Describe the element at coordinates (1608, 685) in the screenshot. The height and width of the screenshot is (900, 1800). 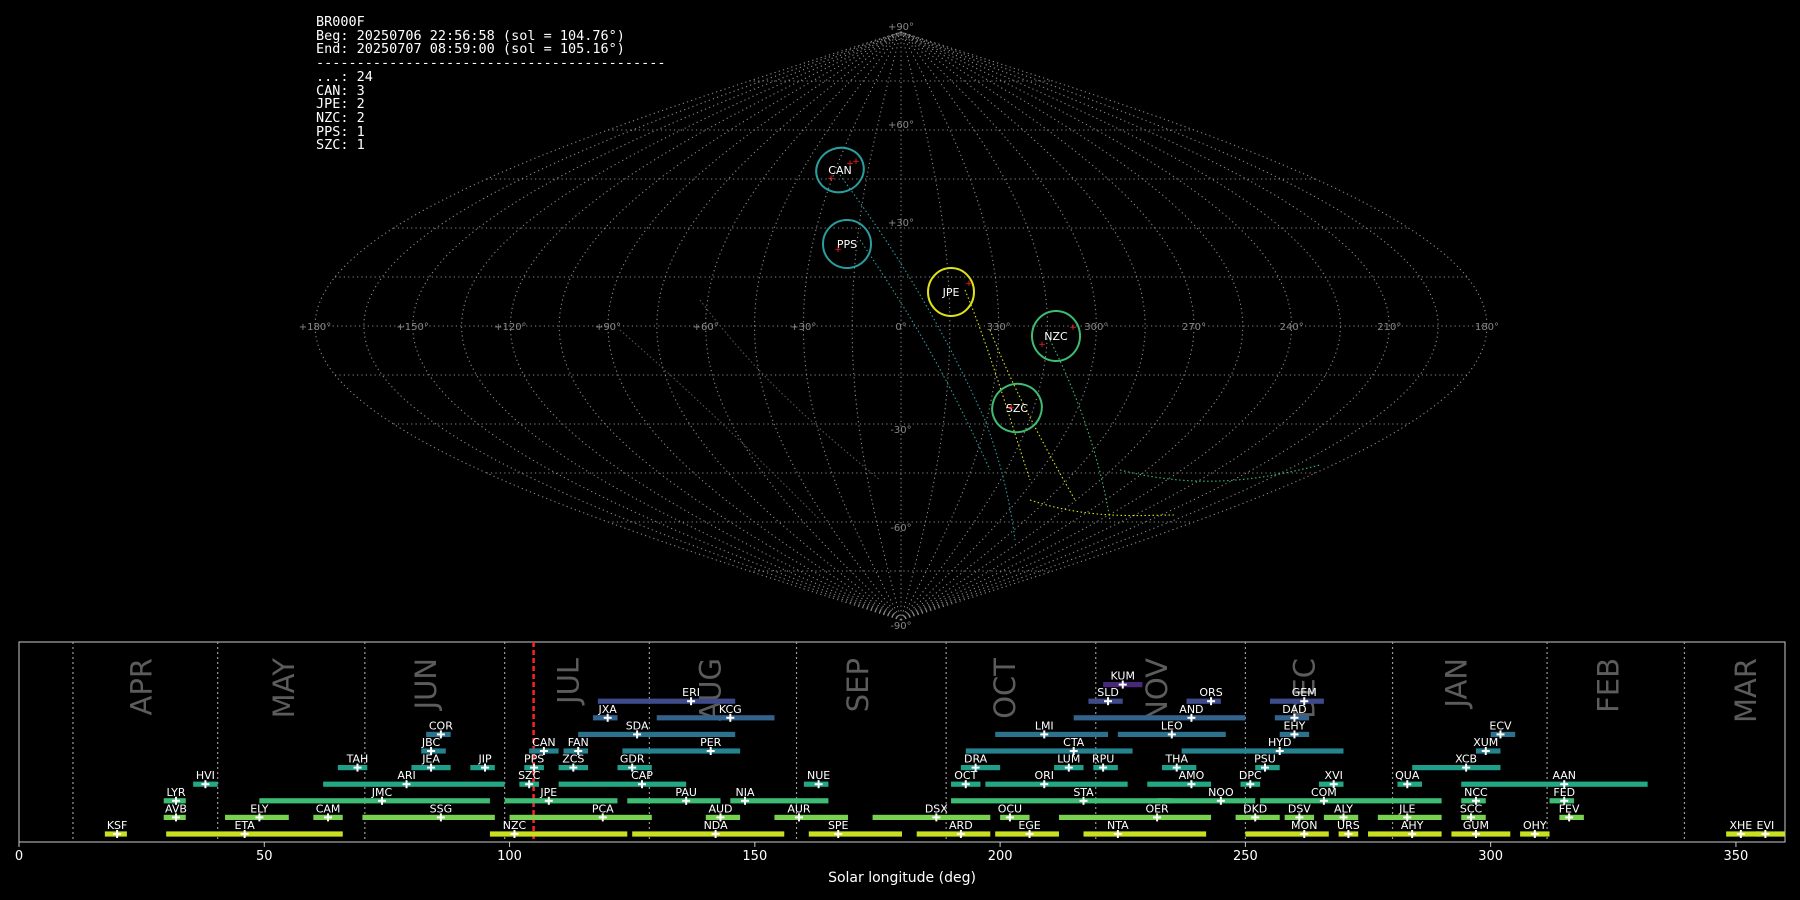
I see `month-label: FEB` at that location.